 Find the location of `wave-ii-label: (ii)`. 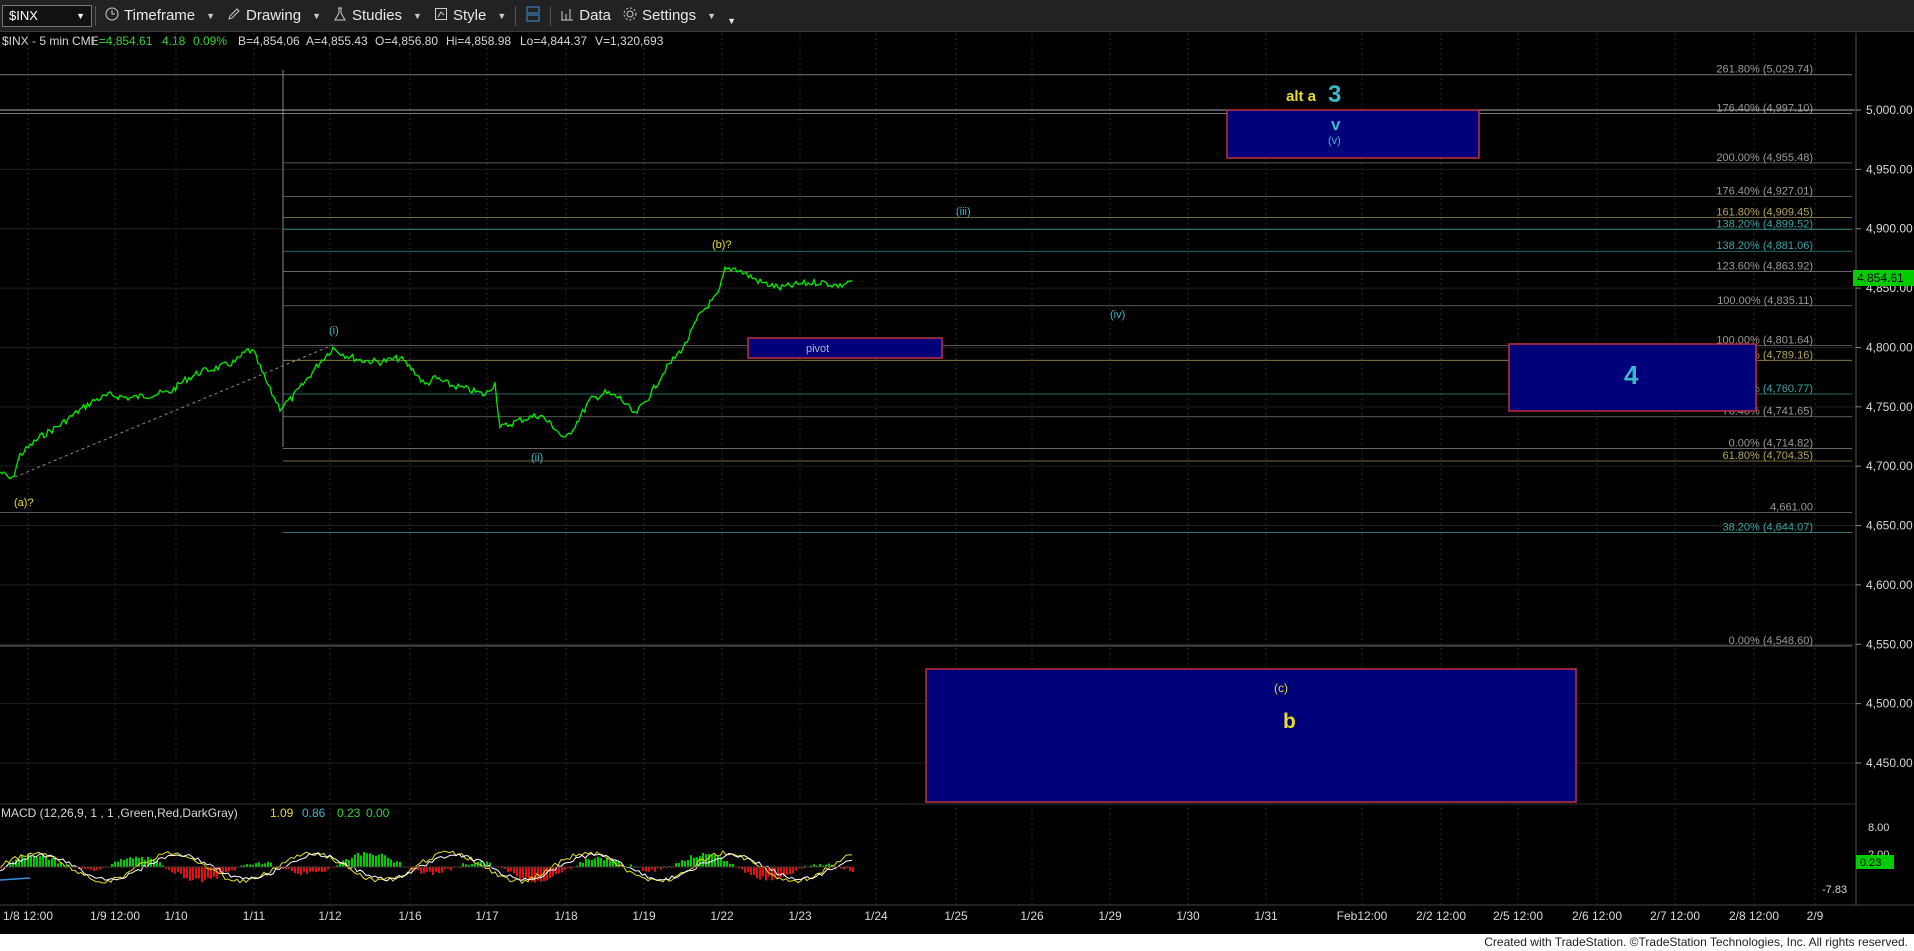

wave-ii-label: (ii) is located at coordinates (537, 458).